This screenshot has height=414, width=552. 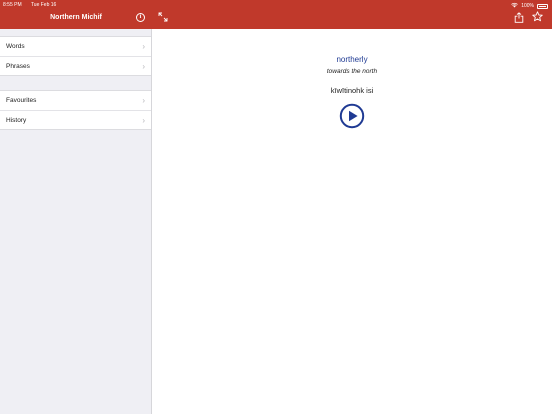 I want to click on status-time: 8:55 PM, so click(x=12, y=5).